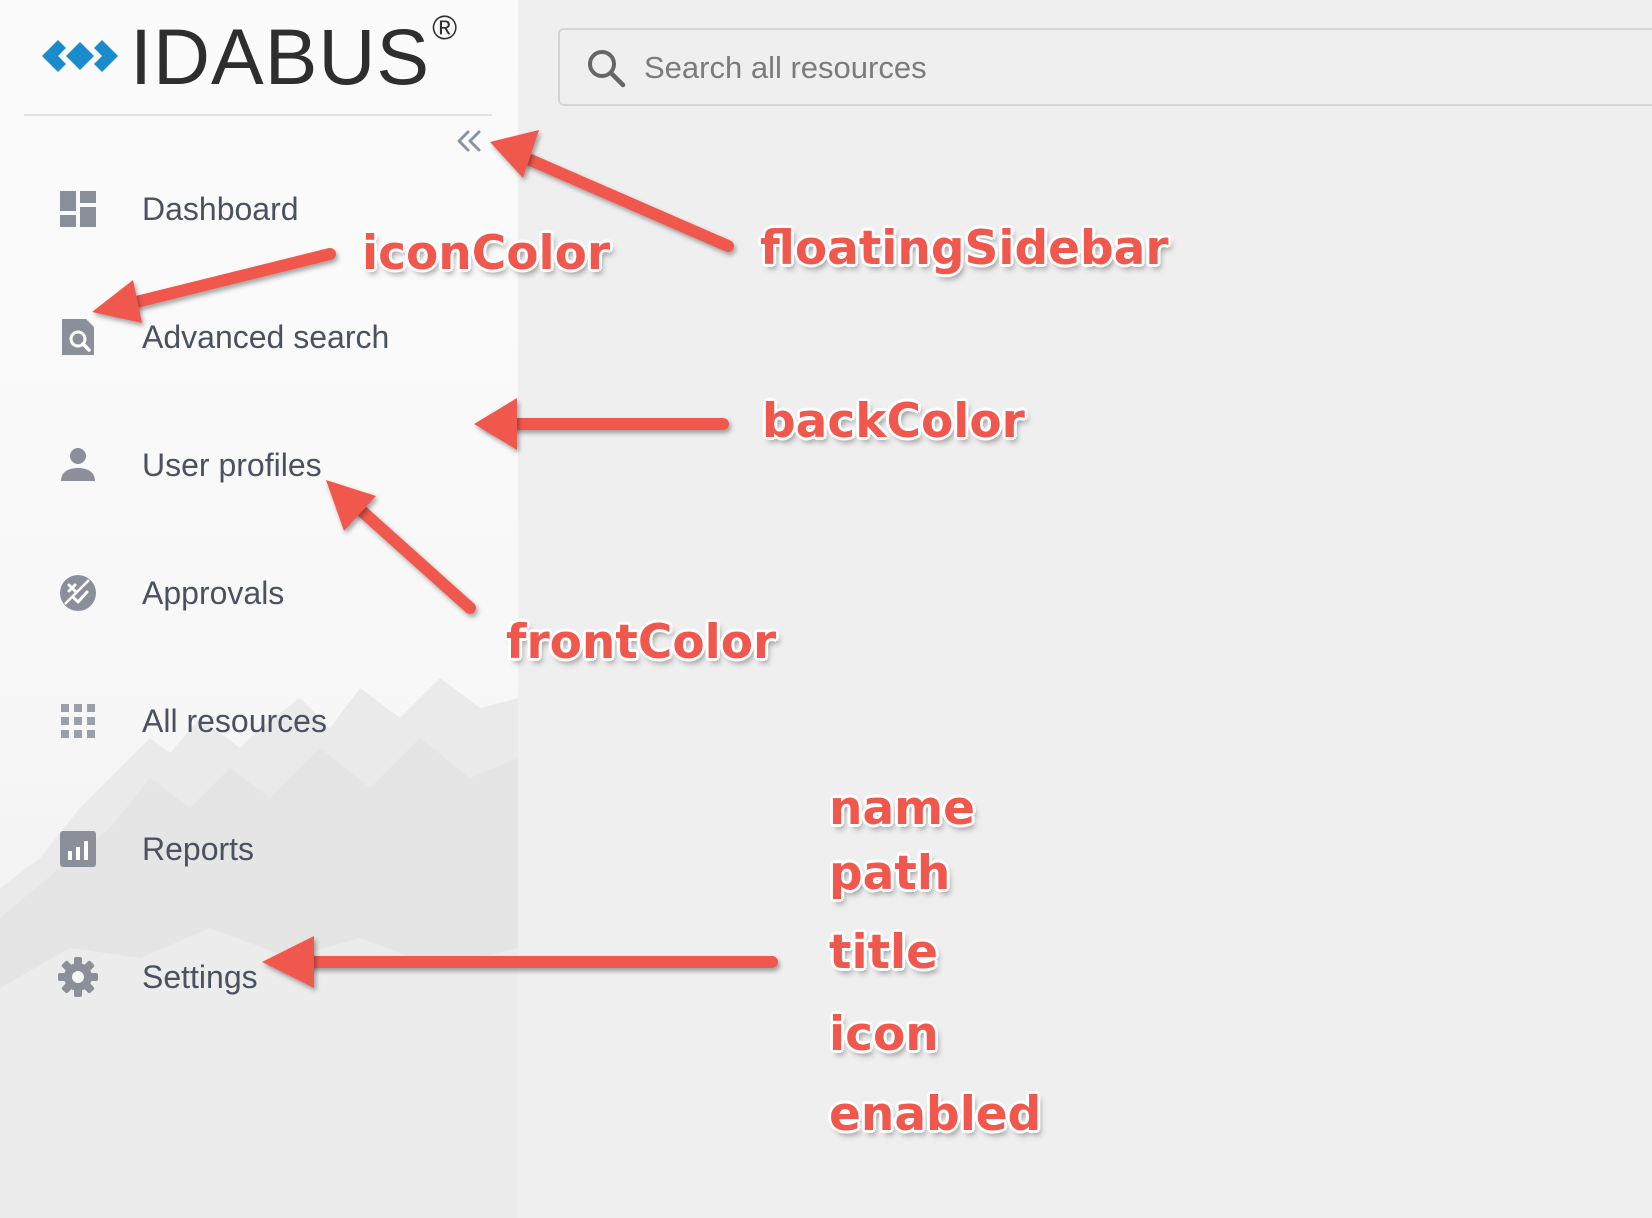 This screenshot has width=1652, height=1218. What do you see at coordinates (902, 808) in the screenshot?
I see `annotation-name: name` at bounding box center [902, 808].